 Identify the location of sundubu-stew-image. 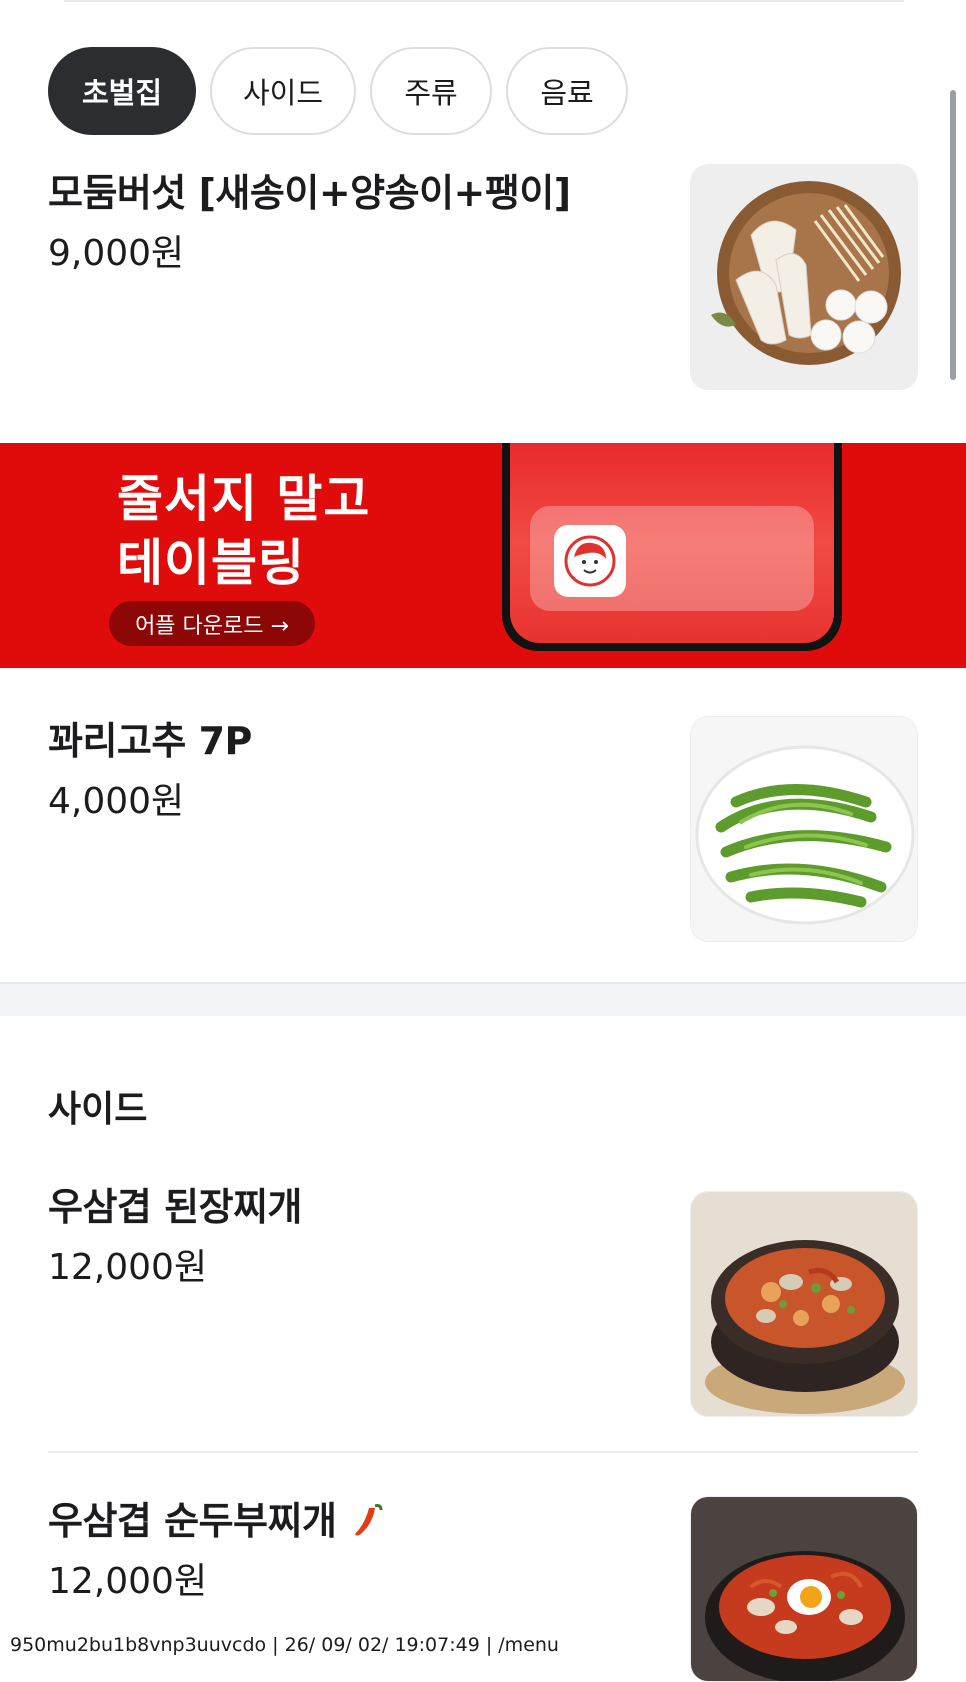
(804, 1589).